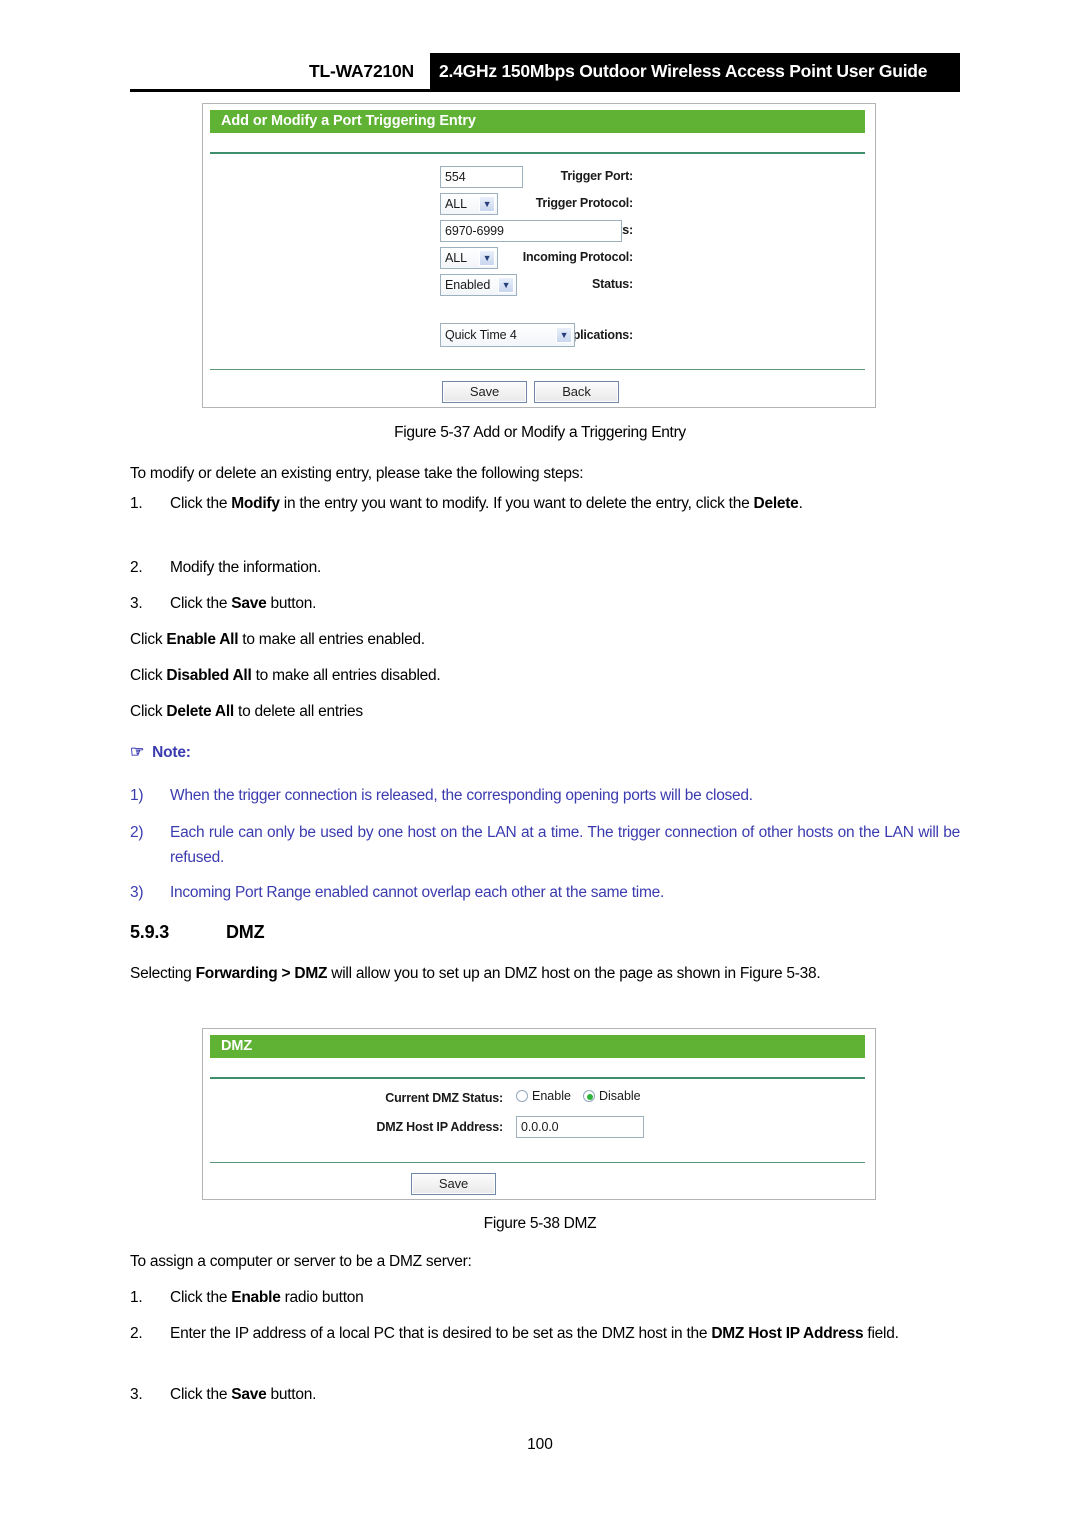 The width and height of the screenshot is (1080, 1527). I want to click on note-number: 3), so click(137, 892).